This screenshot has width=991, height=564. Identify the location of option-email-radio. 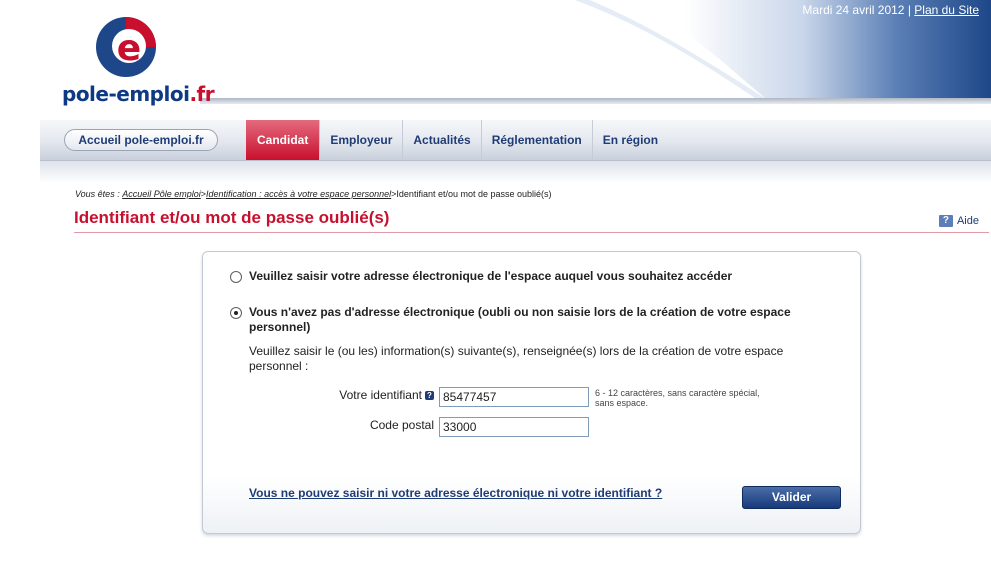
(236, 277).